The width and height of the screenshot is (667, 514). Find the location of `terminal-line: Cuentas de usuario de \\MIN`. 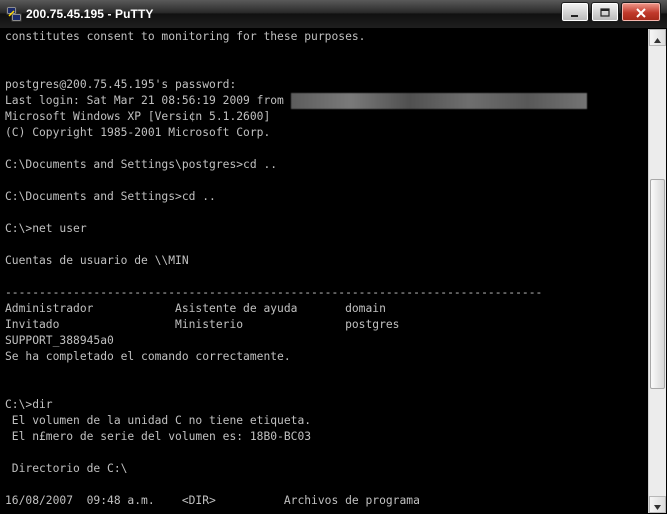

terminal-line: Cuentas de usuario de \\MIN is located at coordinates (97, 260).